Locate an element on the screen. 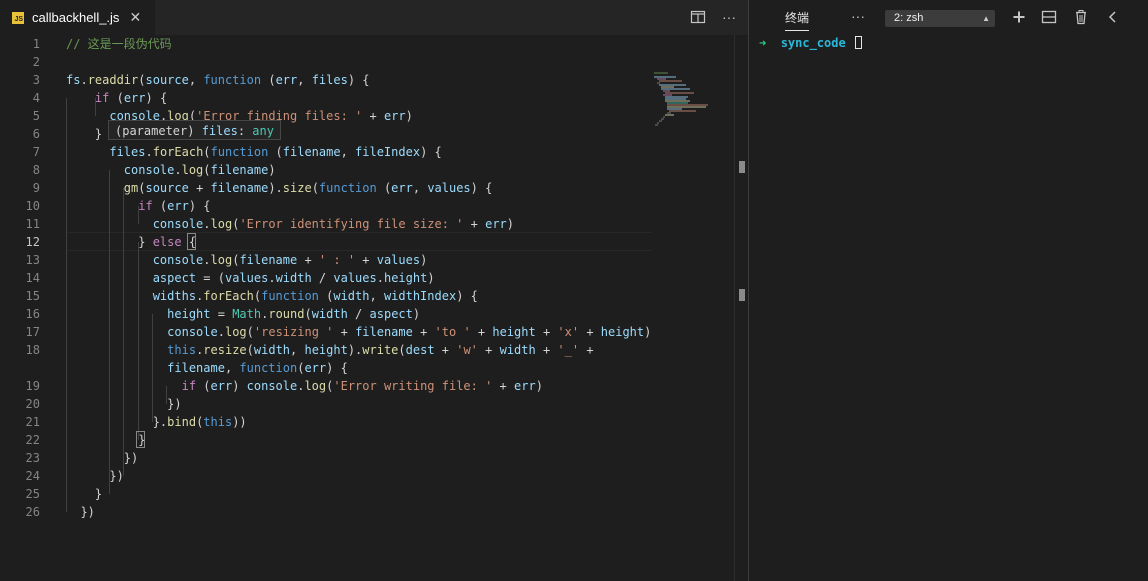  minimap is located at coordinates (693, 101).